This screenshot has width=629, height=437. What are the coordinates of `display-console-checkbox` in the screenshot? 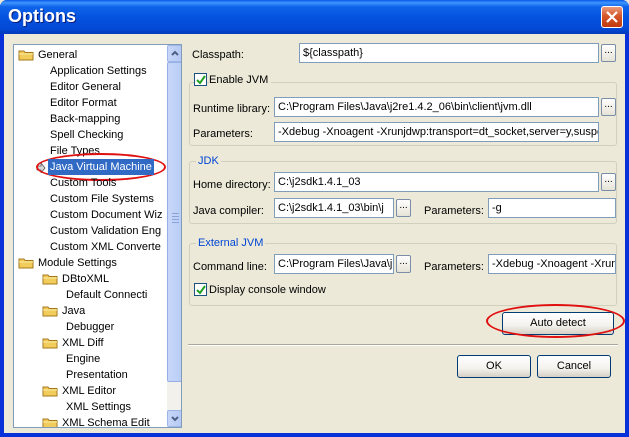 It's located at (200, 289).